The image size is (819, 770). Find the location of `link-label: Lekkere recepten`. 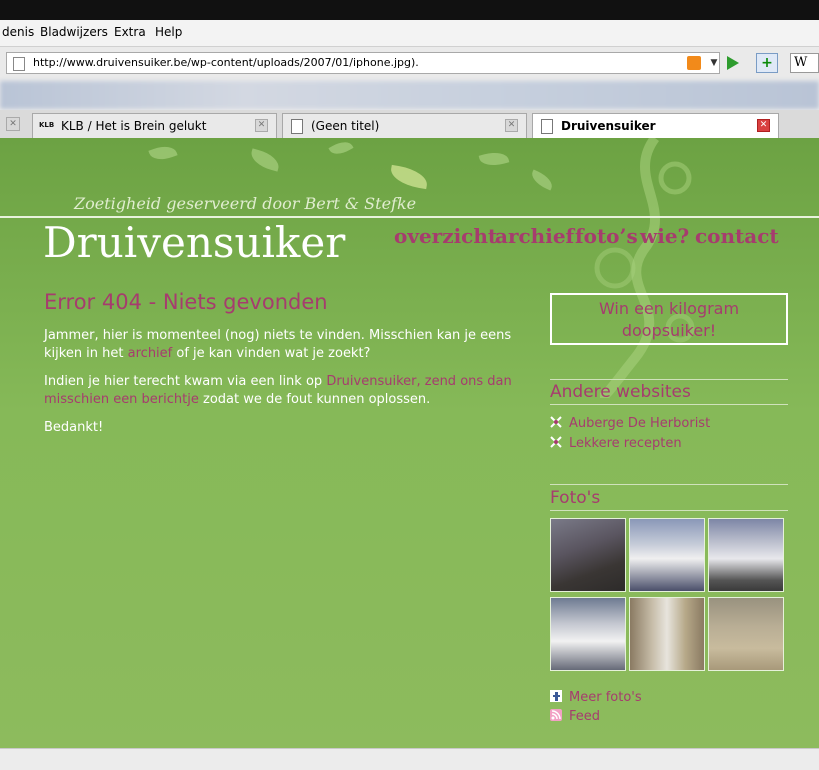

link-label: Lekkere recepten is located at coordinates (625, 443).